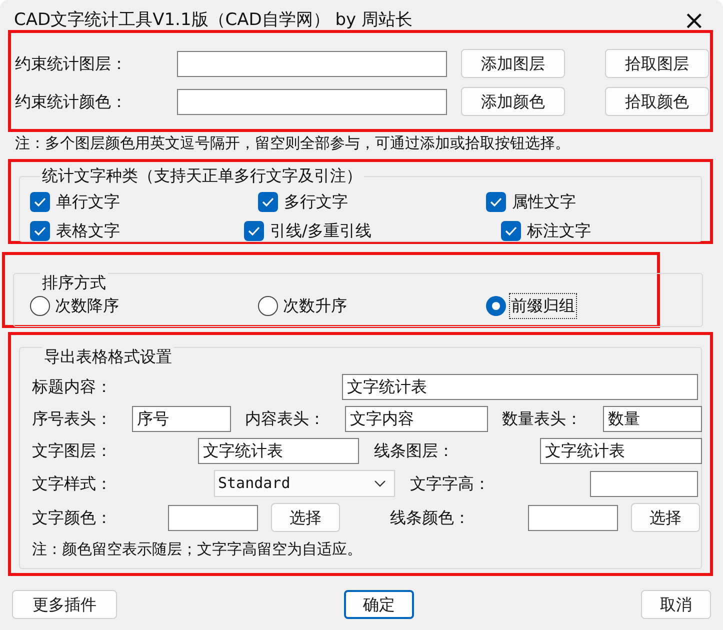 The height and width of the screenshot is (630, 723). Describe the element at coordinates (657, 101) in the screenshot. I see `push-button: 拾取颜色` at that location.